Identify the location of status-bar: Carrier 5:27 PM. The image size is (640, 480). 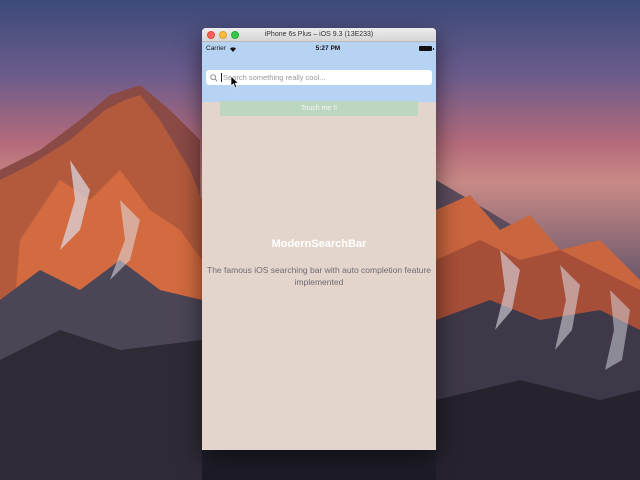
(319, 48).